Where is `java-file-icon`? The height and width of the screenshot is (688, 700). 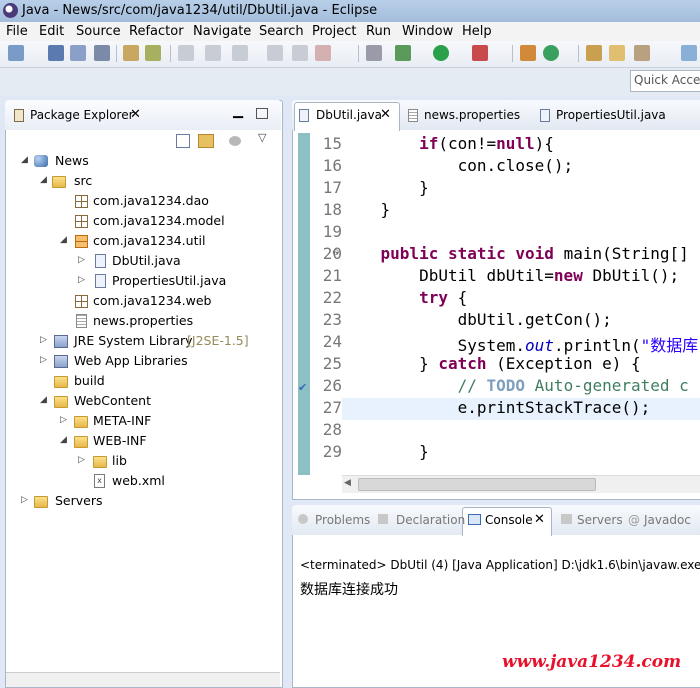
java-file-icon is located at coordinates (100, 281).